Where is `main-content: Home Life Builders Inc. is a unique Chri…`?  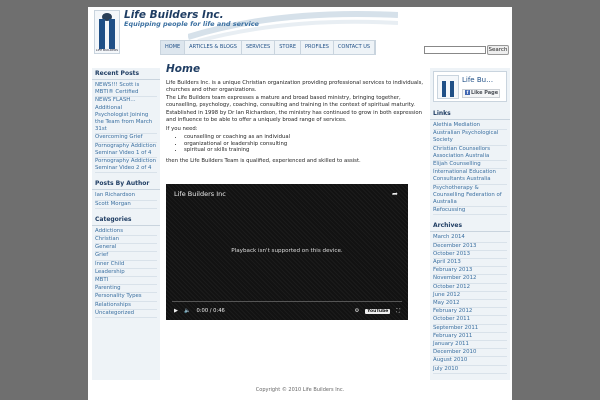 main-content: Home Life Builders Inc. is a unique Chri… is located at coordinates (295, 115).